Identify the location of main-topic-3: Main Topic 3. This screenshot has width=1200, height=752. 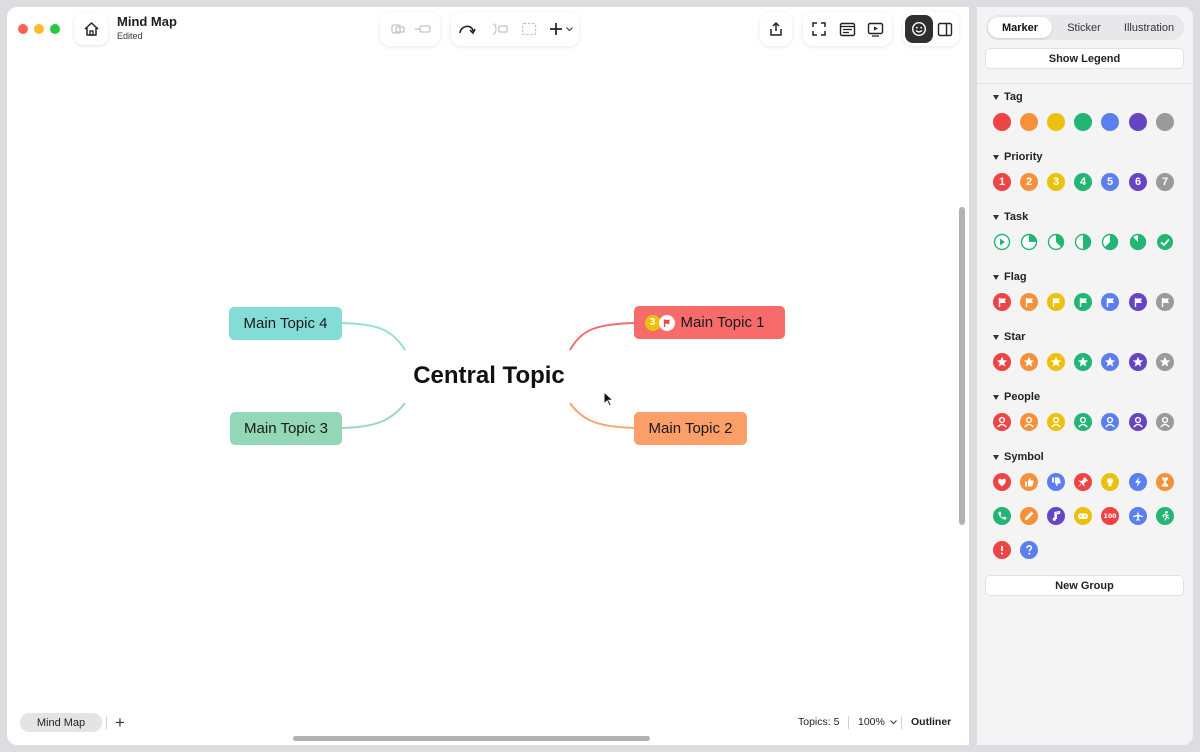
(286, 428).